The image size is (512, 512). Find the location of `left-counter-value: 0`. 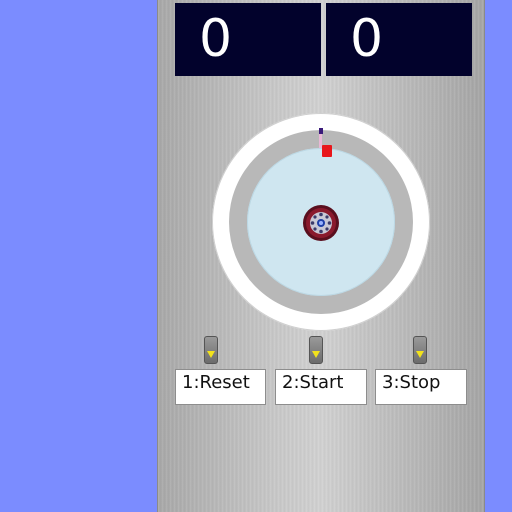

left-counter-value: 0 is located at coordinates (216, 39).